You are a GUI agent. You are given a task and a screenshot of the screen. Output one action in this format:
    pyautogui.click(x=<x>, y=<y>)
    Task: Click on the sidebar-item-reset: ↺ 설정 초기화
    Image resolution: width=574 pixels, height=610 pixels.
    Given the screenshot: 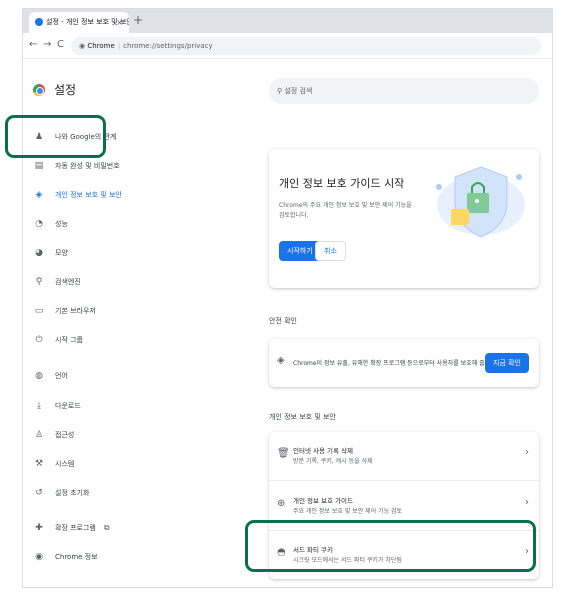 What is the action you would take?
    pyautogui.click(x=61, y=493)
    